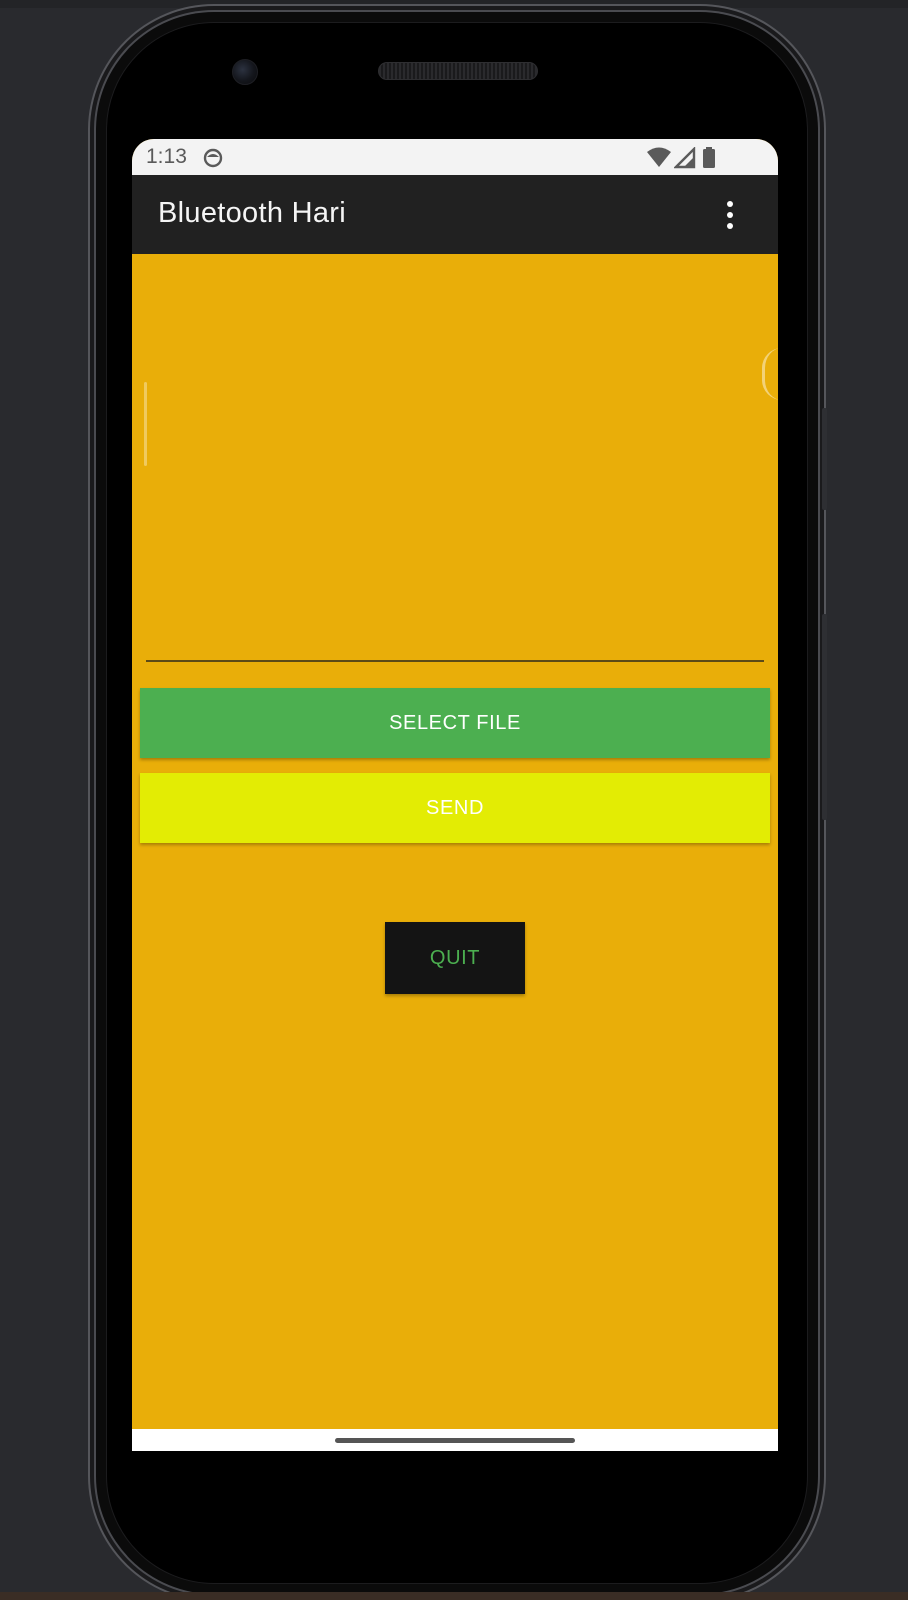  I want to click on wifi-icon, so click(659, 160).